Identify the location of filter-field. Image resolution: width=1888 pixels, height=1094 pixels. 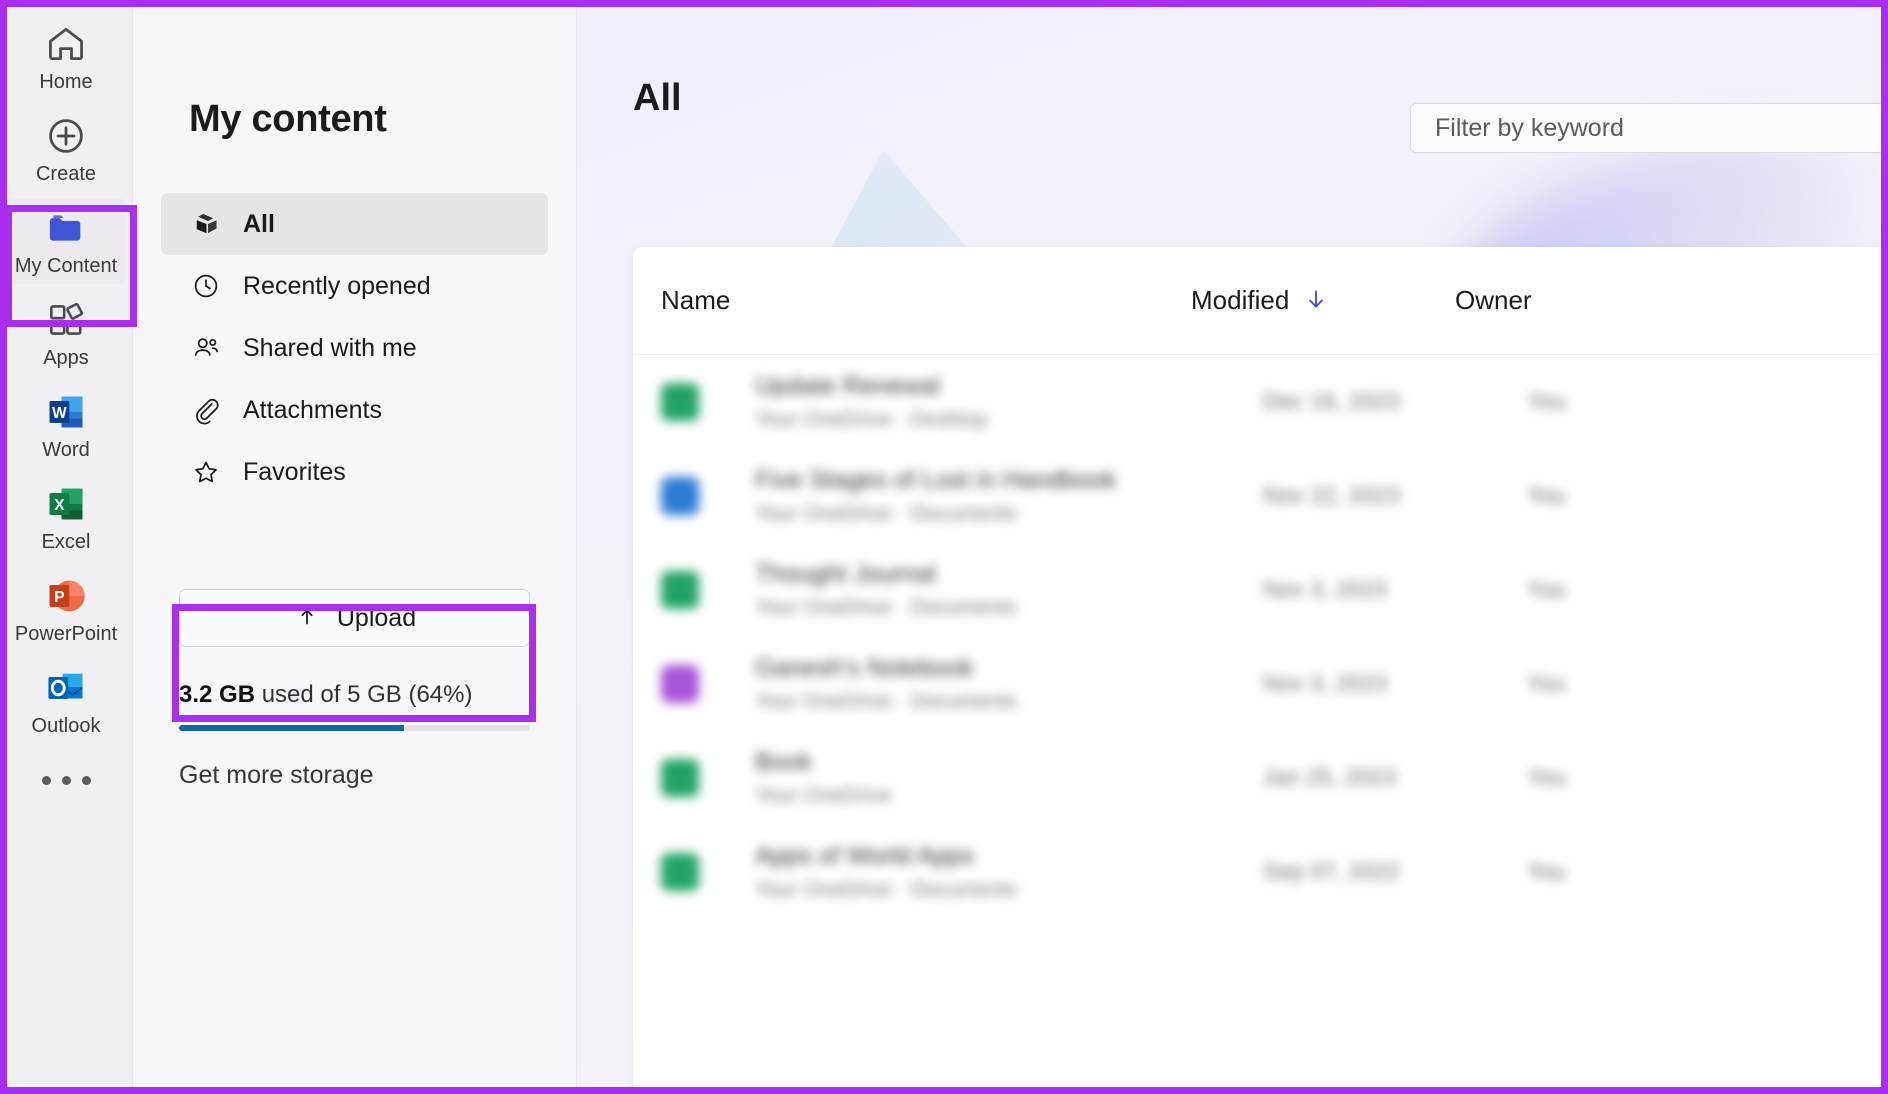
(1649, 128).